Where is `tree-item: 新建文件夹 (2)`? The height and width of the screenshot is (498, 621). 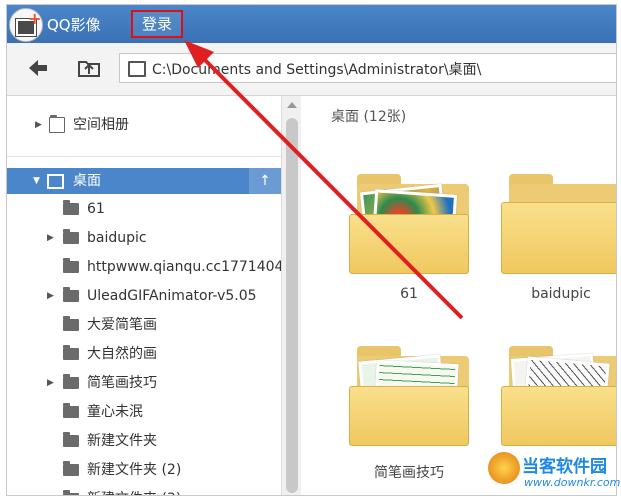 tree-item: 新建文件夹 (2) is located at coordinates (144, 470).